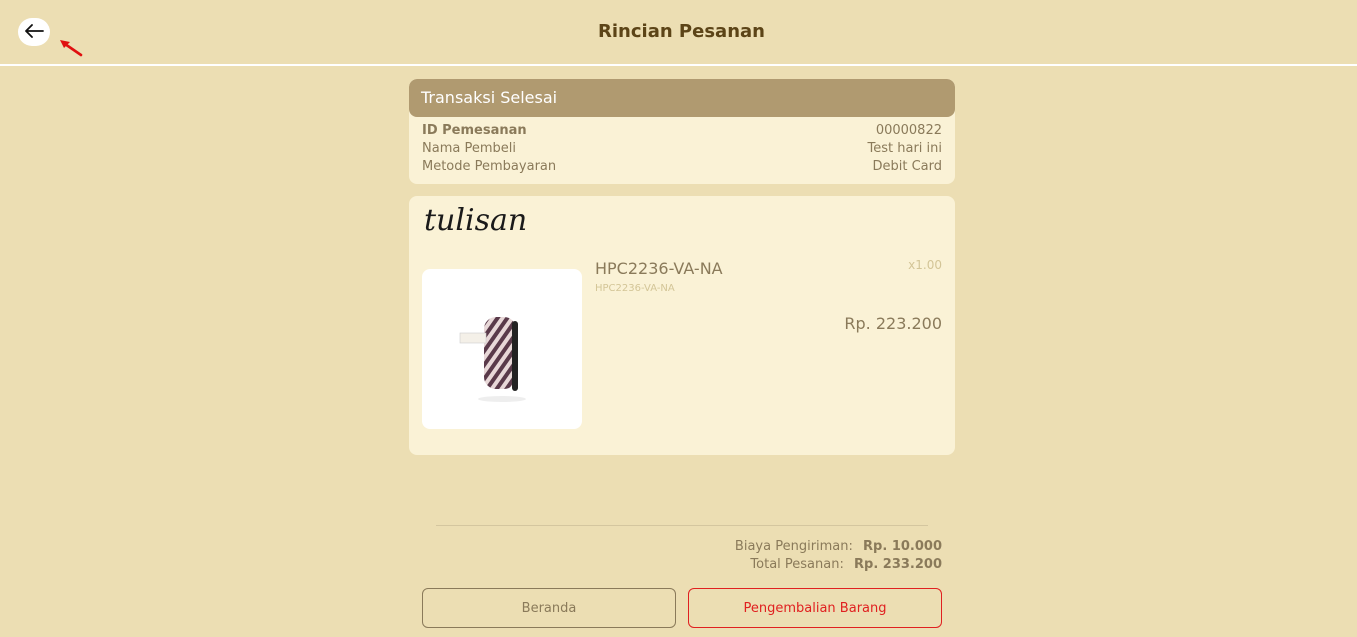 This screenshot has height=637, width=1357. I want to click on info-row-order-id: ID Pemesanan 00000822, so click(682, 131).